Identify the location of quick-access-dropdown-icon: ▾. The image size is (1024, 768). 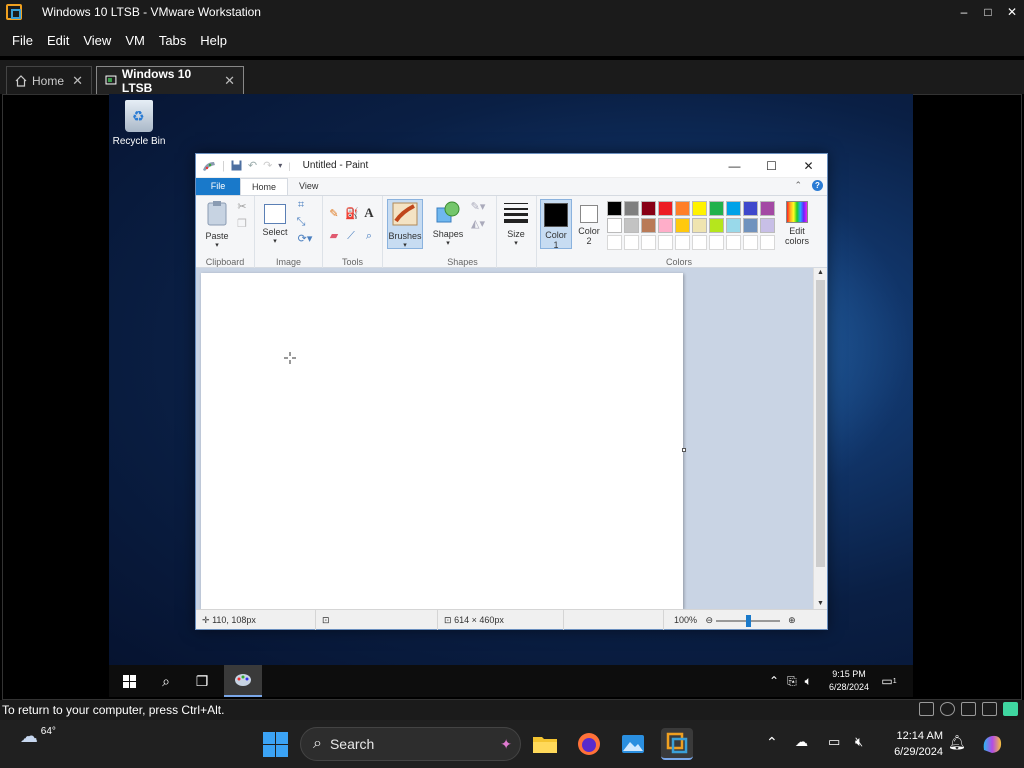
(280, 165).